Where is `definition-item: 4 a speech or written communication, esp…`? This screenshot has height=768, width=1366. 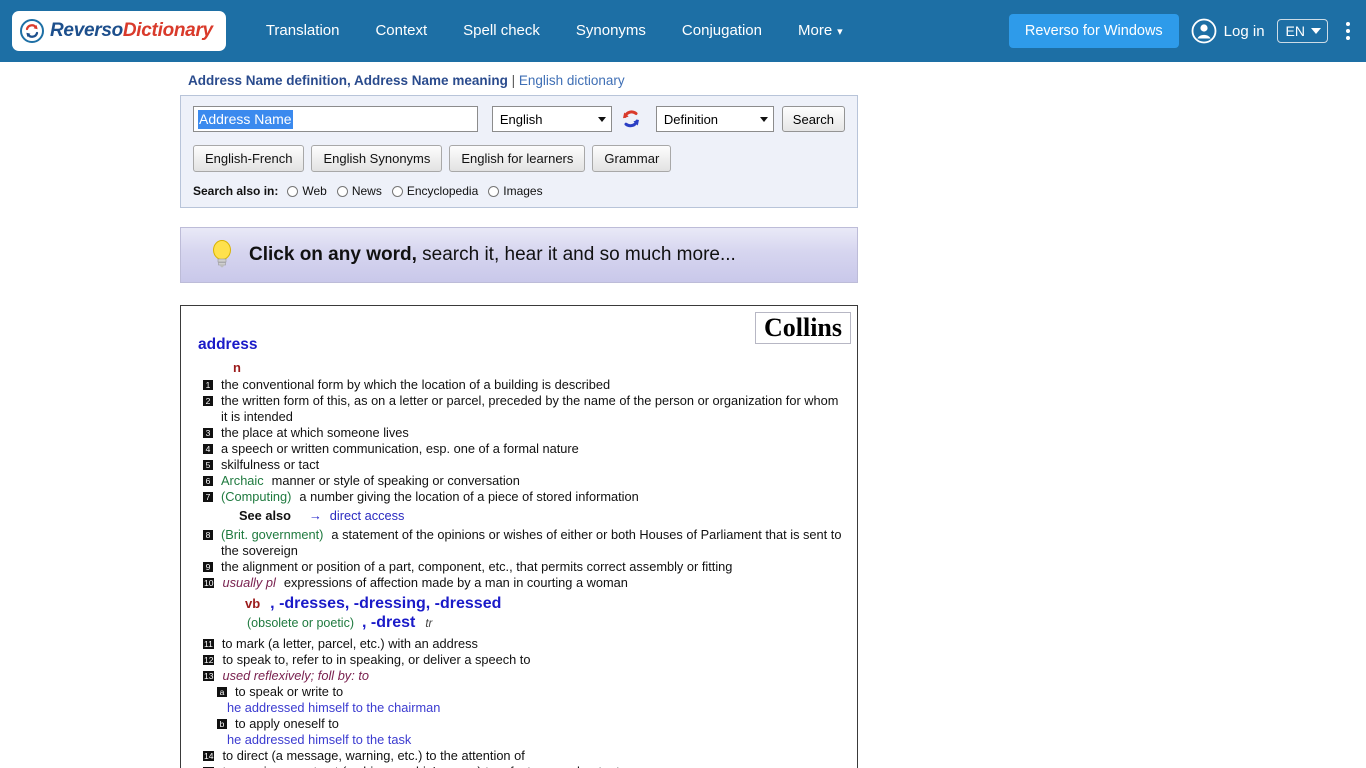 definition-item: 4 a speech or written communication, esp… is located at coordinates (519, 449).